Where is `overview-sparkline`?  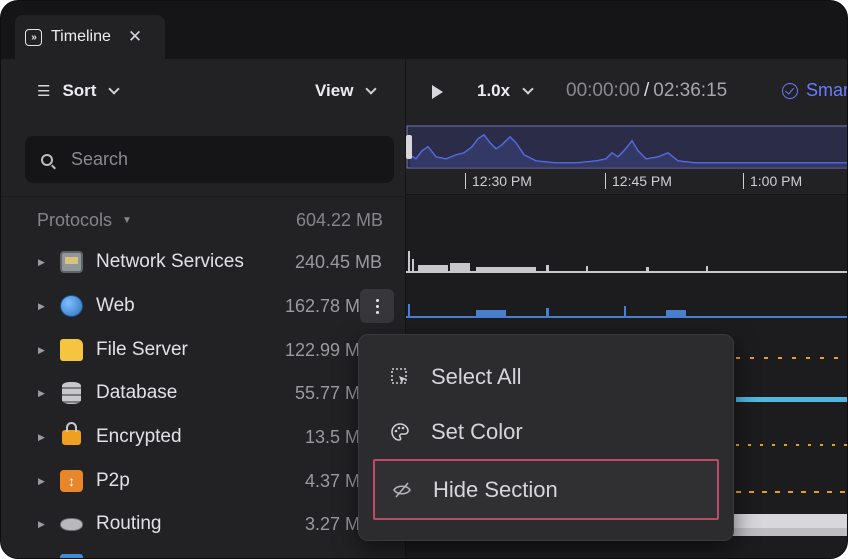
overview-sparkline is located at coordinates (626, 147).